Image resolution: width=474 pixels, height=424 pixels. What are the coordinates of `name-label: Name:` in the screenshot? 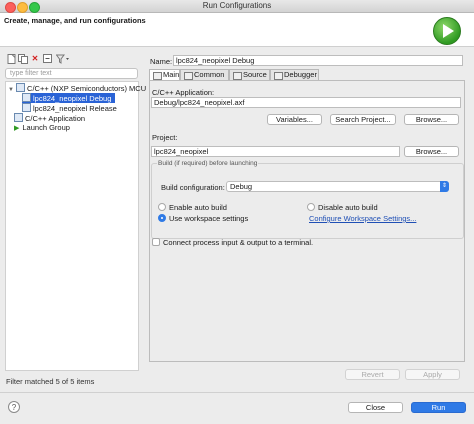 It's located at (161, 61).